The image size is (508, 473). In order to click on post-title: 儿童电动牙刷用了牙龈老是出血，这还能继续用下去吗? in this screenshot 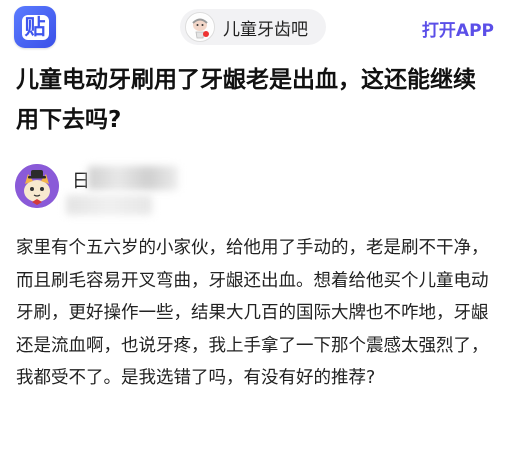, I will do `click(246, 100)`.